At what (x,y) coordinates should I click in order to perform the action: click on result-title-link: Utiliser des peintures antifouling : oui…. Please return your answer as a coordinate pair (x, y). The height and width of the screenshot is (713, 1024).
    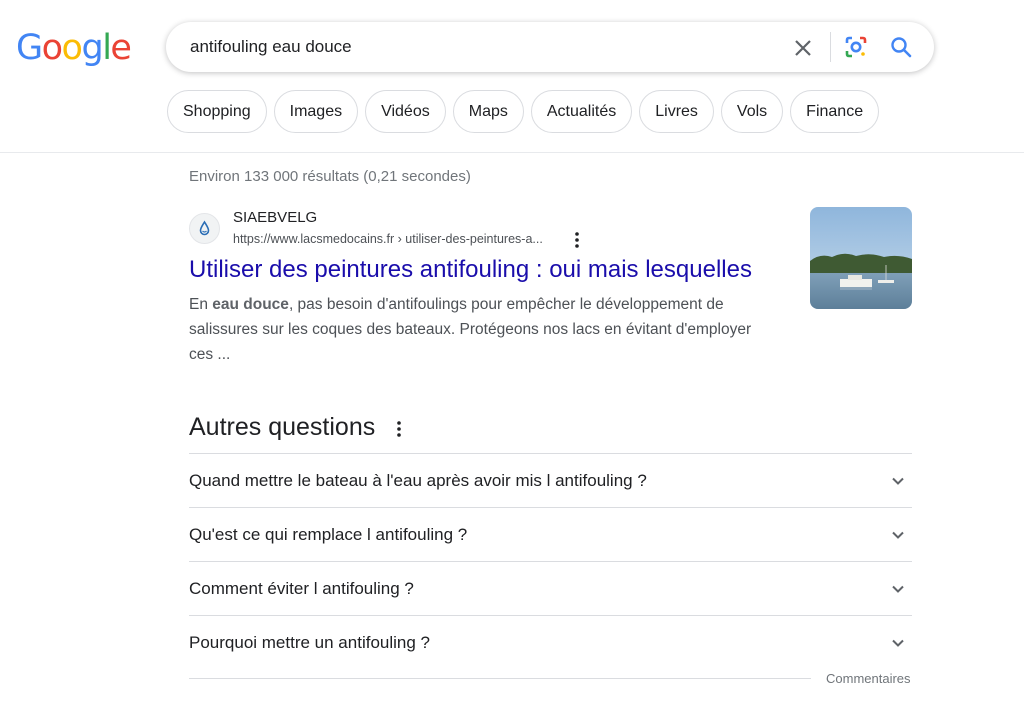
    Looking at the image, I should click on (470, 270).